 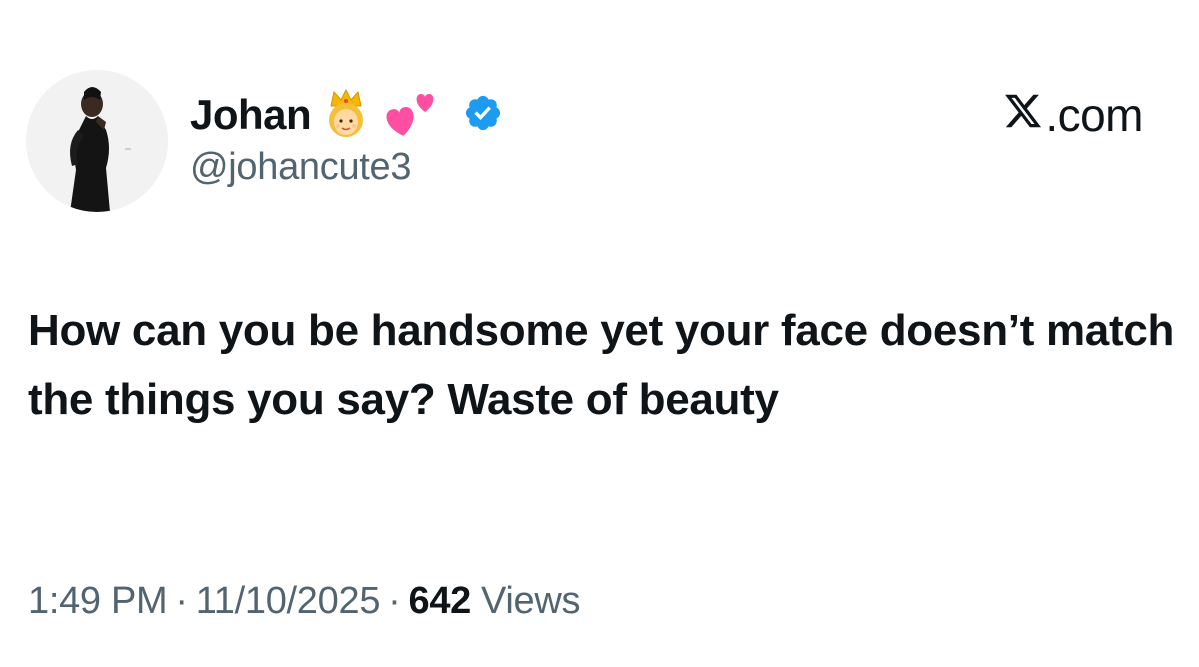 I want to click on tweet-meta: 1:49 PM · 11/10/2025 · 642 Views, so click(x=304, y=601).